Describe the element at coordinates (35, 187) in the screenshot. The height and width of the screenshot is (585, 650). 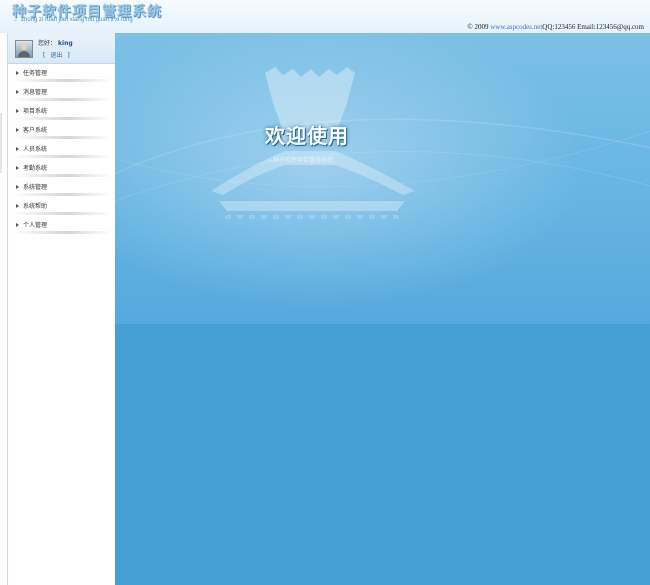
I see `sidebar-item-label: 系统管理` at that location.